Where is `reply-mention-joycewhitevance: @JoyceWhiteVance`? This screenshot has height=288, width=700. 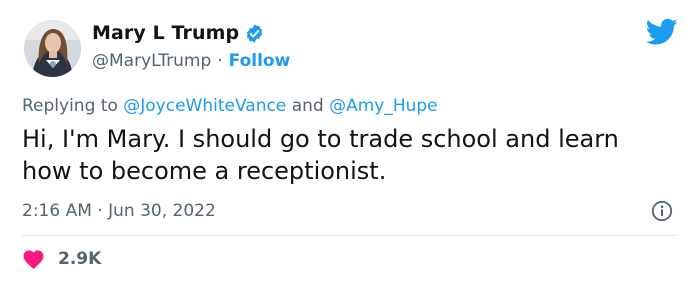 reply-mention-joycewhitevance: @JoyceWhiteVance is located at coordinates (204, 106).